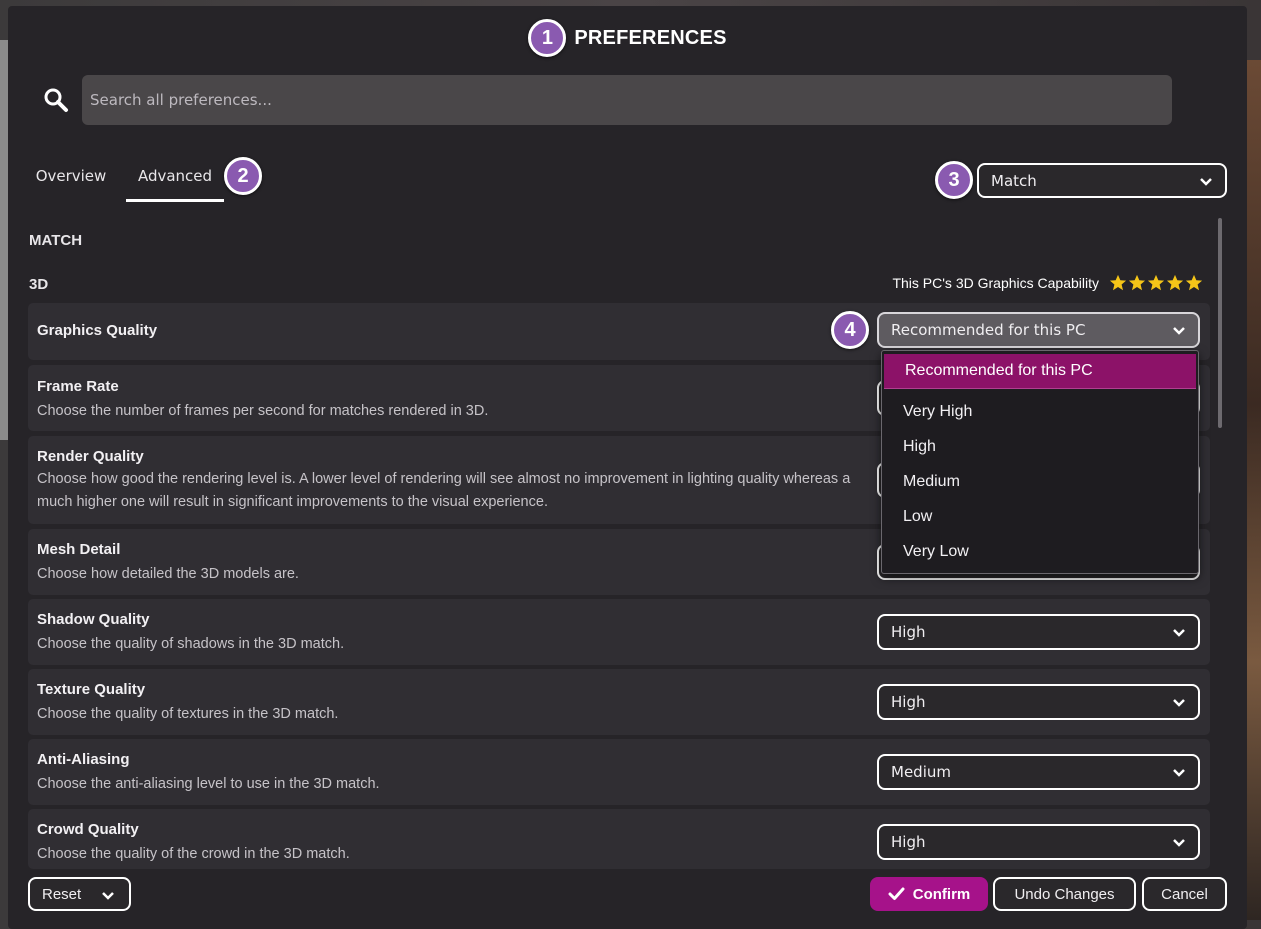 The height and width of the screenshot is (929, 1261). Describe the element at coordinates (941, 894) in the screenshot. I see `confirm-label: Confirm` at that location.